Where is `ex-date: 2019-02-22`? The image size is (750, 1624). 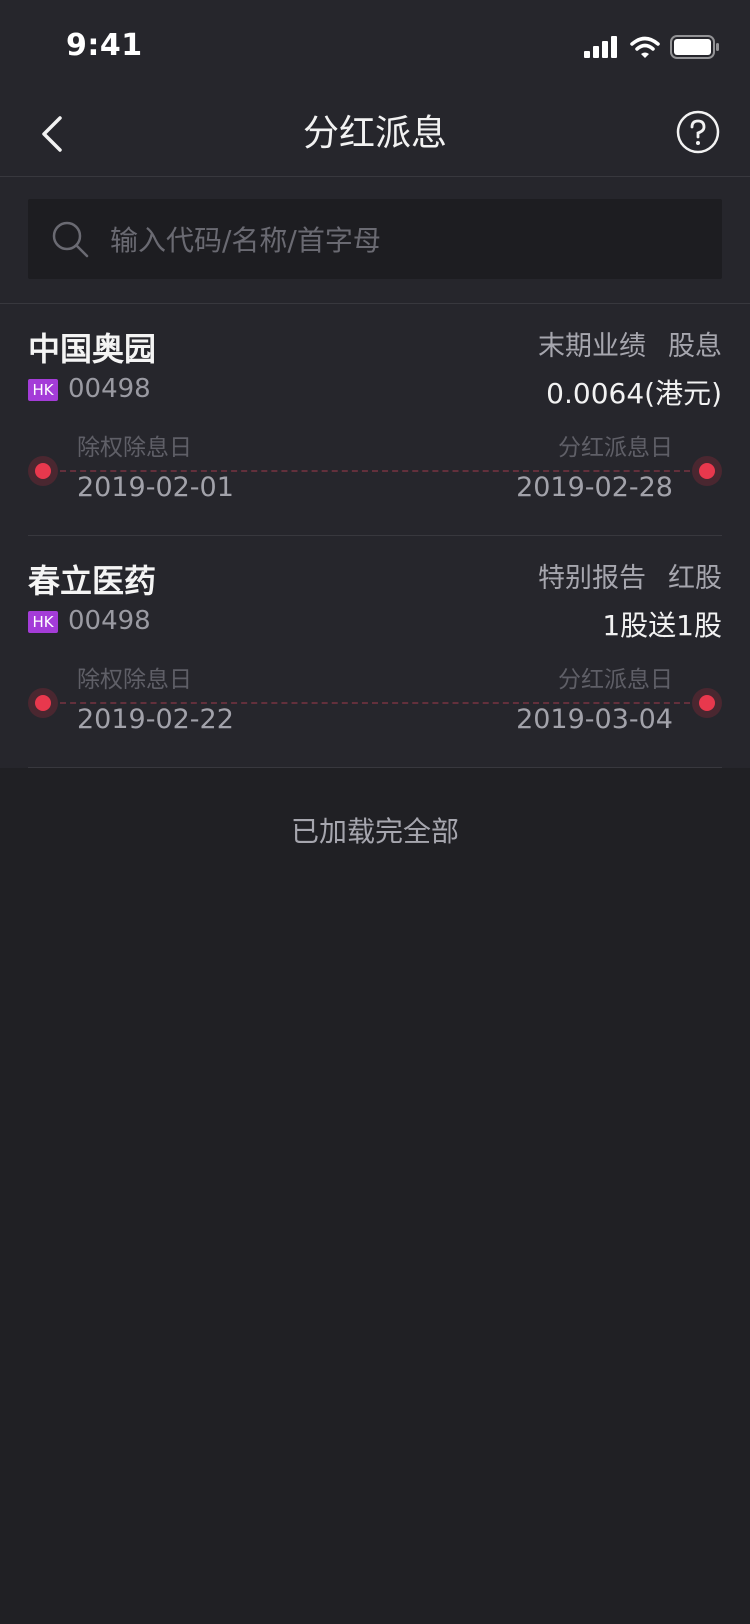 ex-date: 2019-02-22 is located at coordinates (155, 719).